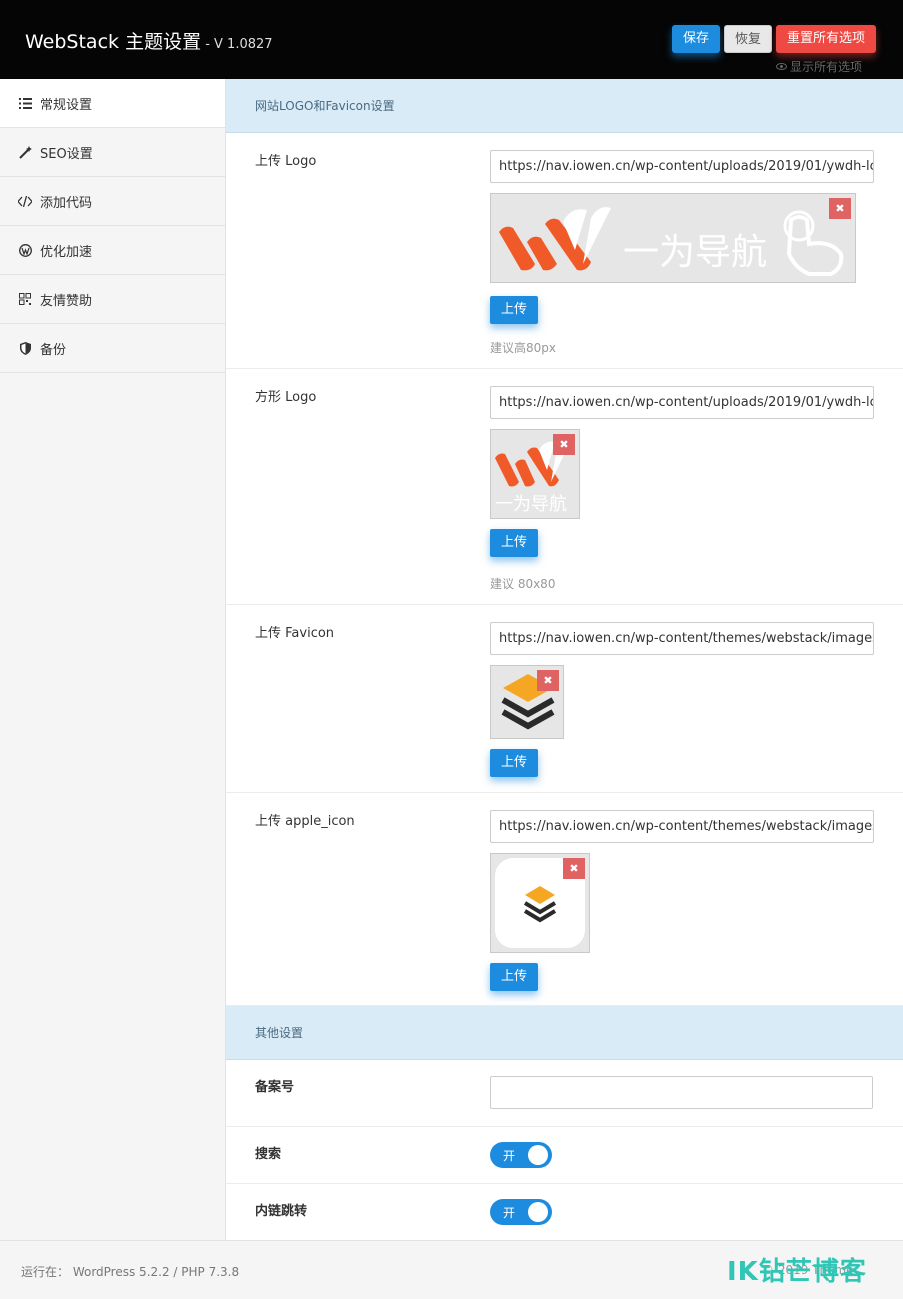 This screenshot has height=1299, width=903. What do you see at coordinates (523, 348) in the screenshot?
I see `logo-hint: 建议高80px` at bounding box center [523, 348].